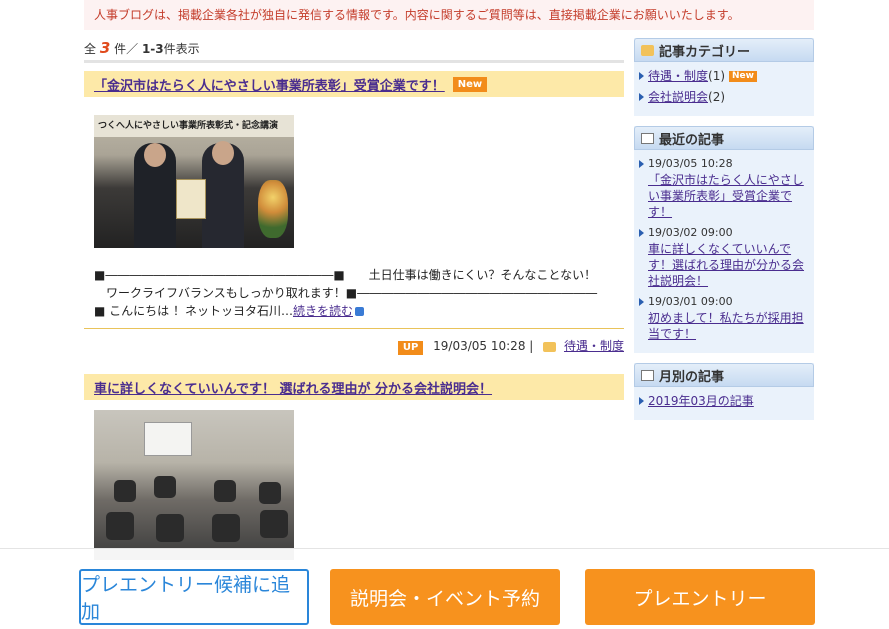  I want to click on photo-banner: つくへ人にやさしい事業所表彰式・記念講演, so click(194, 126).